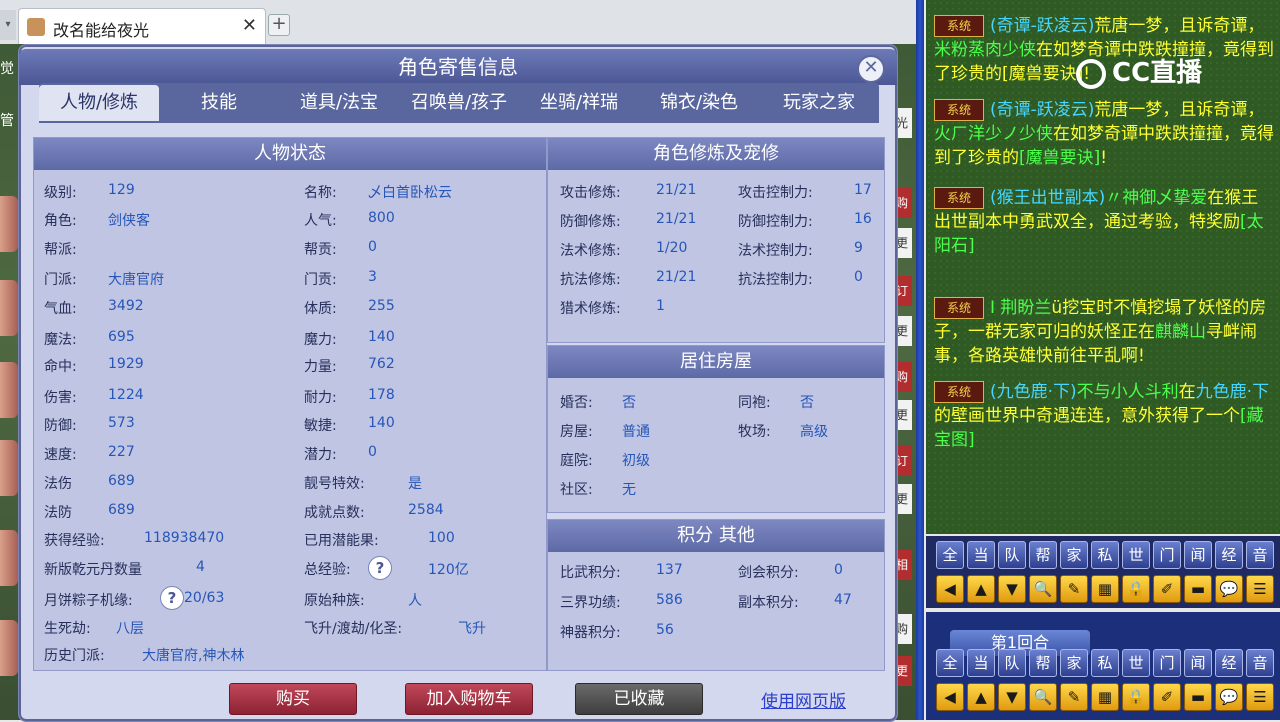 This screenshot has height=722, width=1280. Describe the element at coordinates (803, 699) in the screenshot. I see `web-version-link: 使用网页版` at that location.